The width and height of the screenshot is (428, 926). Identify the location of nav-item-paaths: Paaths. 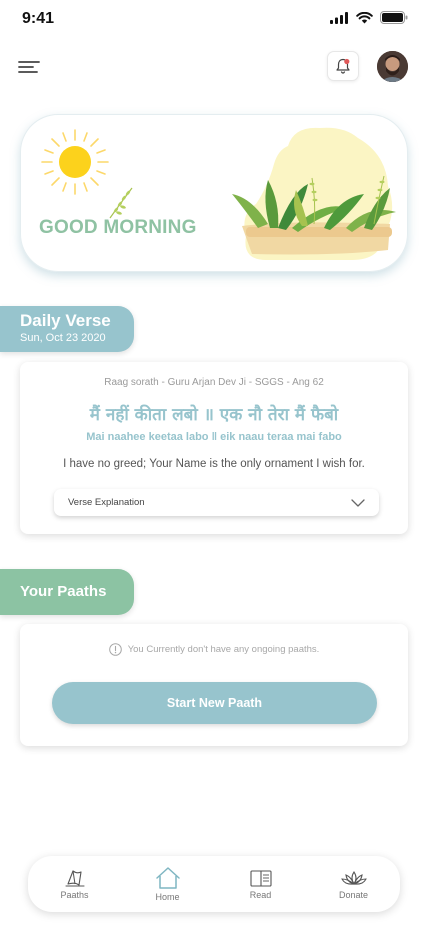
(75, 884).